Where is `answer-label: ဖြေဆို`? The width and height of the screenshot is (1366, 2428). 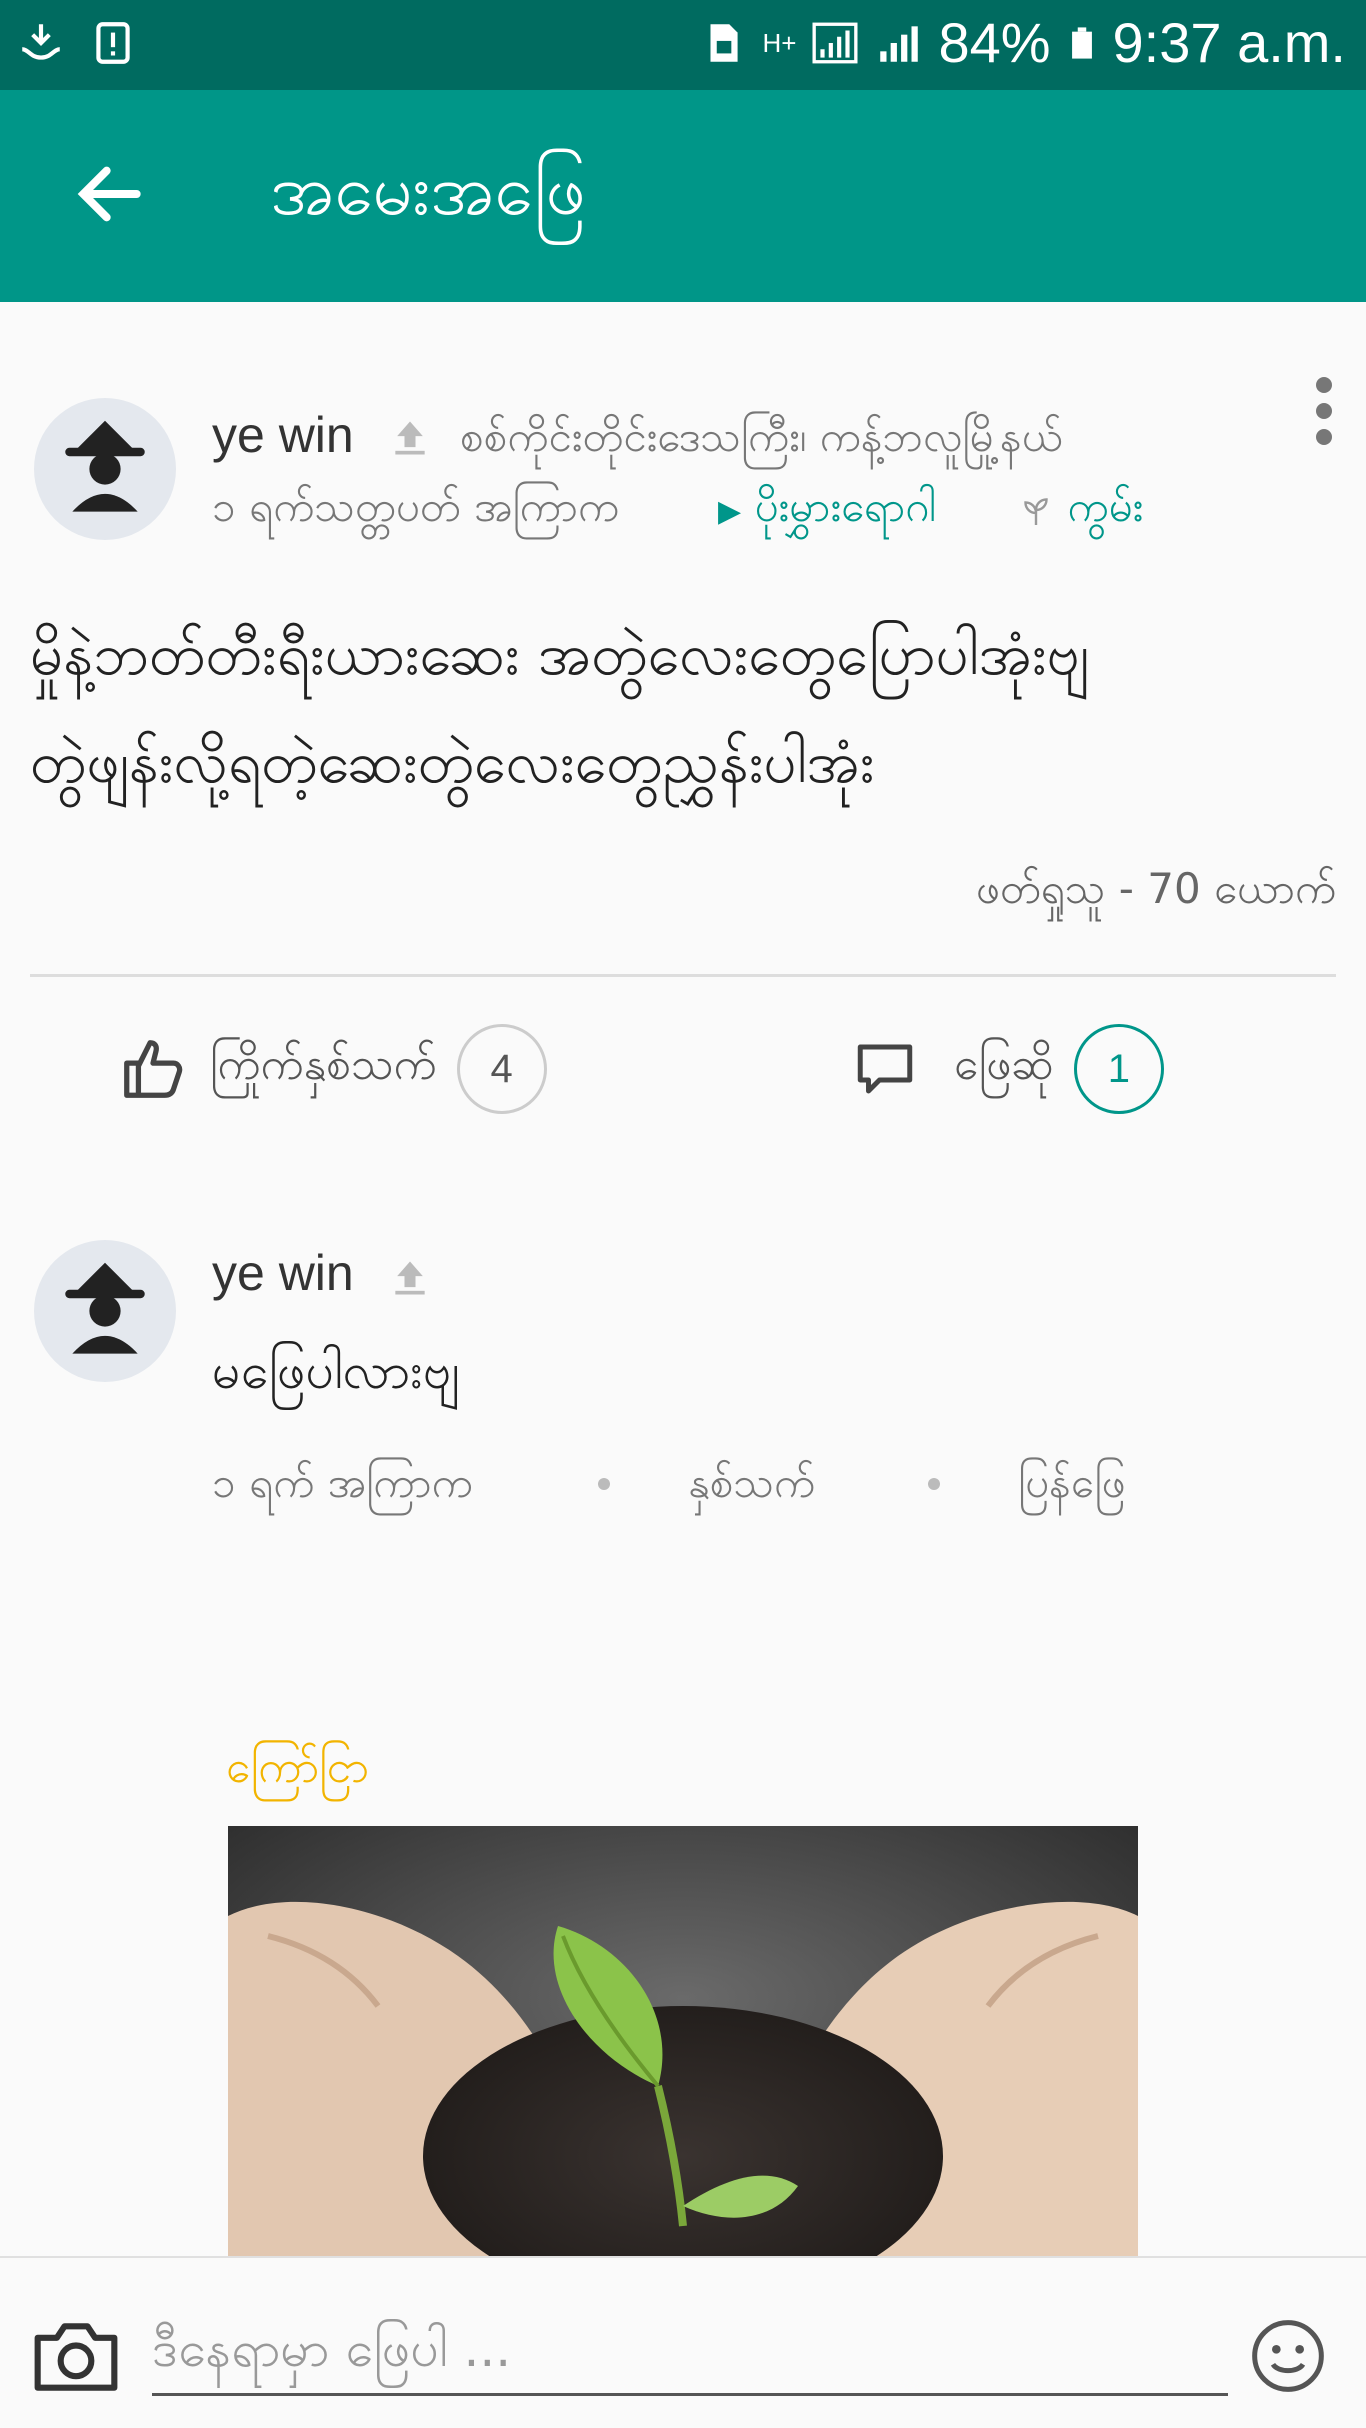
answer-label: ဖြေဆို is located at coordinates (1004, 1064).